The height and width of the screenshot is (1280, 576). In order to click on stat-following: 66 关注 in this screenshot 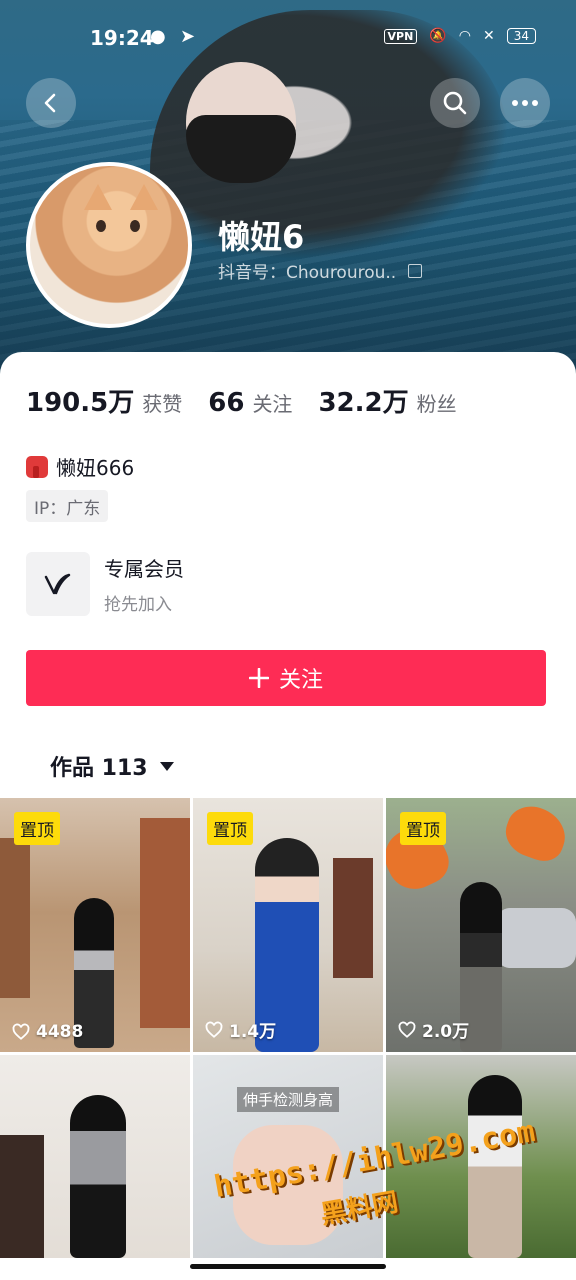, I will do `click(250, 403)`.